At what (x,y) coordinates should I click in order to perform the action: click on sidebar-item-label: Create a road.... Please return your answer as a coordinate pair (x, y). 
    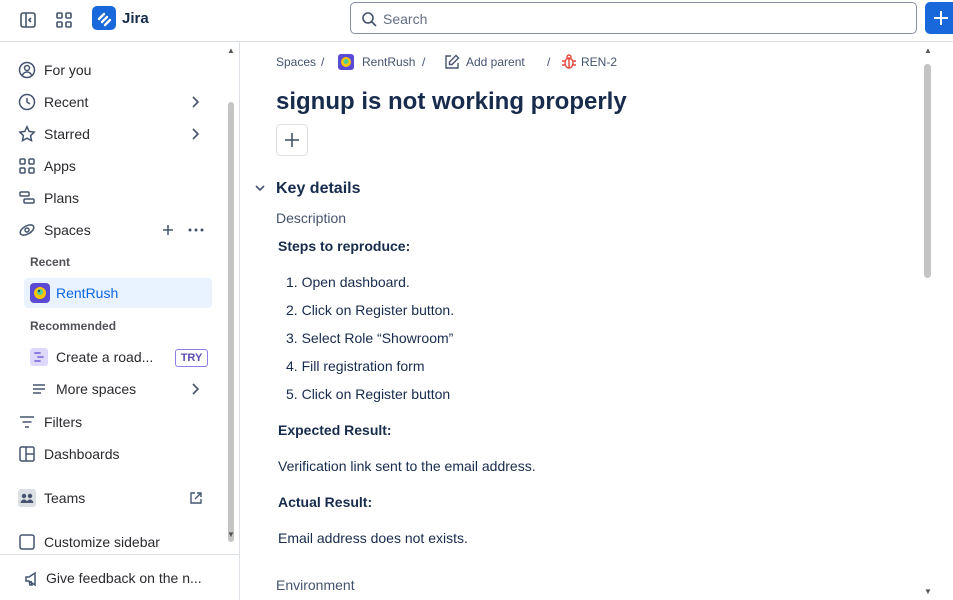
    Looking at the image, I should click on (105, 357).